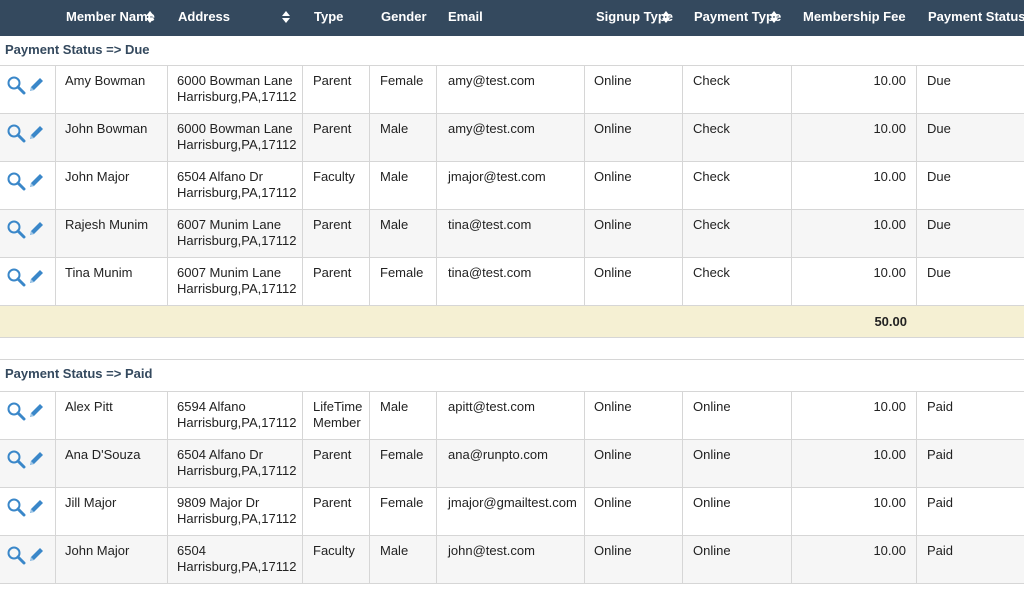 The height and width of the screenshot is (594, 1024). What do you see at coordinates (338, 406) in the screenshot?
I see `member-type: LifeTime` at bounding box center [338, 406].